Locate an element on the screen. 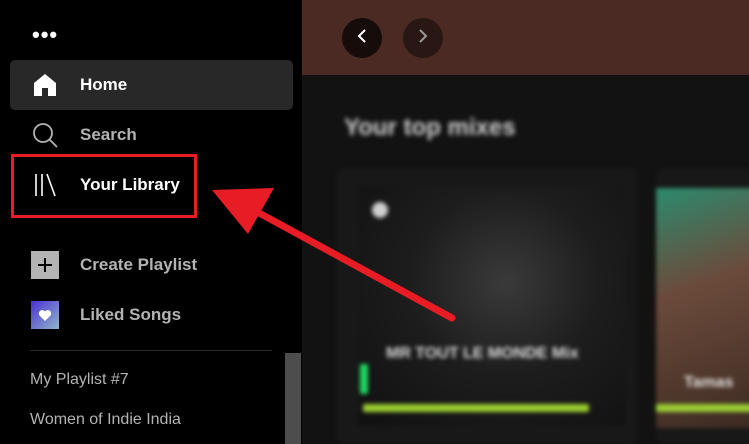 Image resolution: width=749 pixels, height=444 pixels. create-playlist-button: Create Playlist is located at coordinates (151, 265).